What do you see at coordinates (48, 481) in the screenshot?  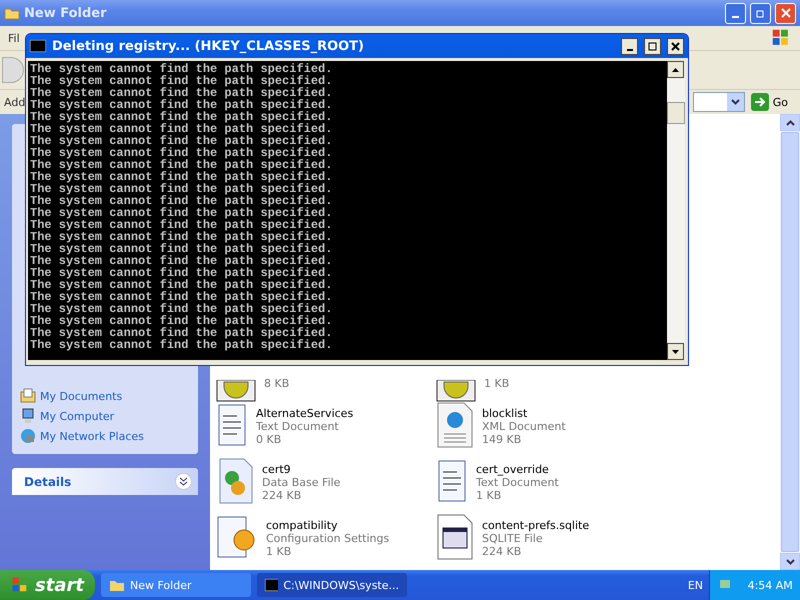 I see `details-title: Details` at bounding box center [48, 481].